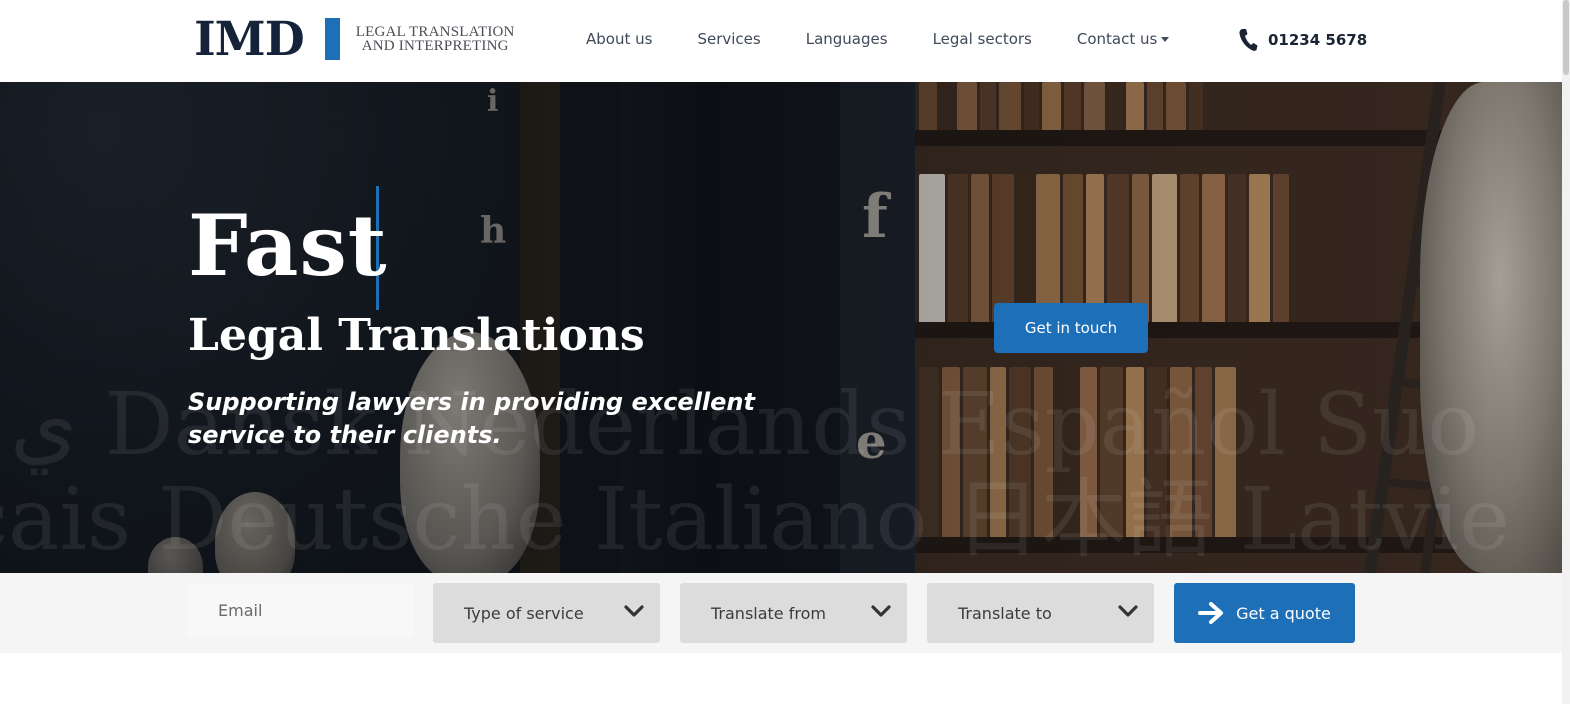 Image resolution: width=1570 pixels, height=704 pixels. I want to click on get-a-quote-label: Get a quote, so click(1283, 613).